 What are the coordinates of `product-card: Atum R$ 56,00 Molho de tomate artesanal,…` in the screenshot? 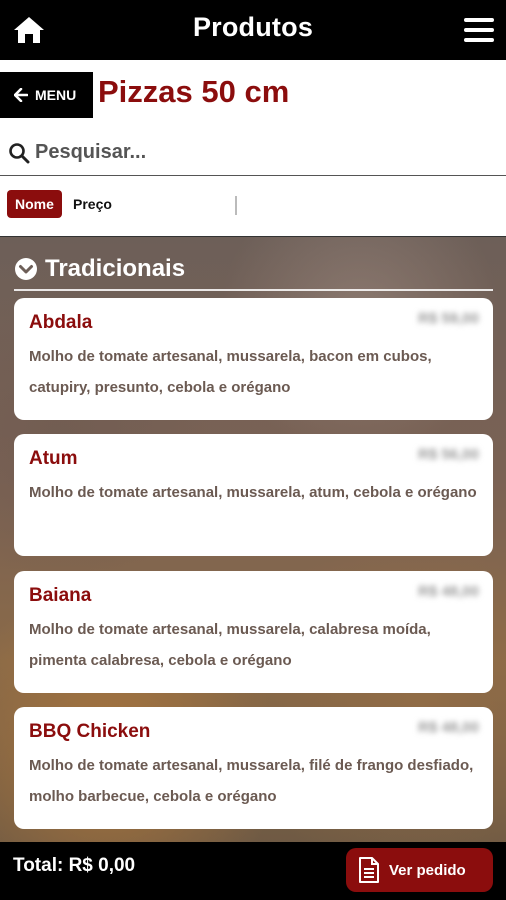 It's located at (253, 495).